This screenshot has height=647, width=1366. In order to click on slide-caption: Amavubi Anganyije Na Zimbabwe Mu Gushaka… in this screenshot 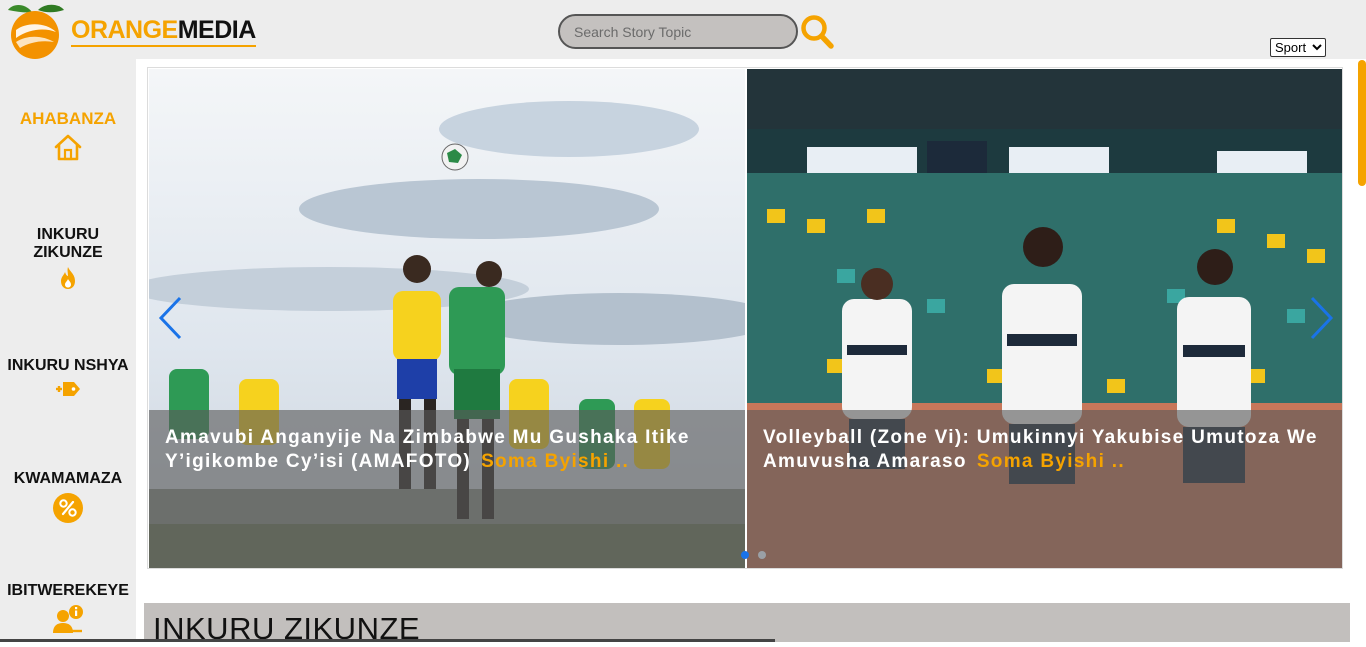, I will do `click(447, 489)`.